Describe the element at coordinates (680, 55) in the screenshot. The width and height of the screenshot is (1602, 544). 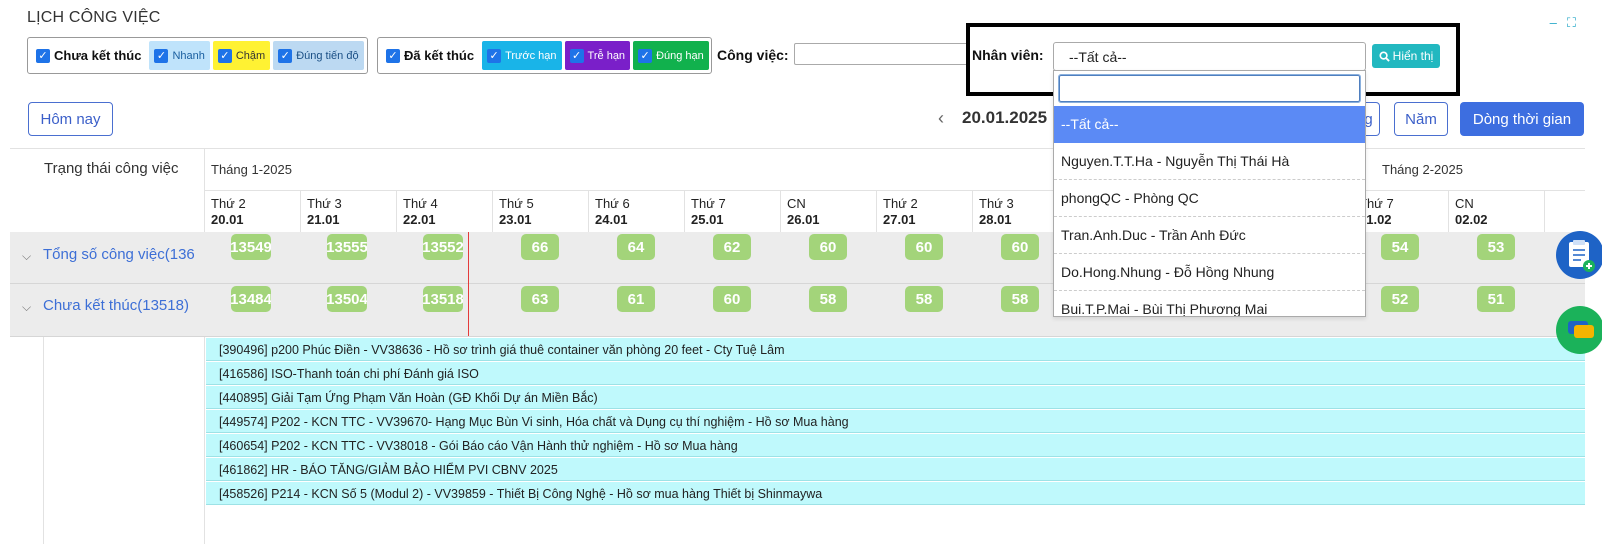
I see `checkbox-label: Đúng hạn` at that location.